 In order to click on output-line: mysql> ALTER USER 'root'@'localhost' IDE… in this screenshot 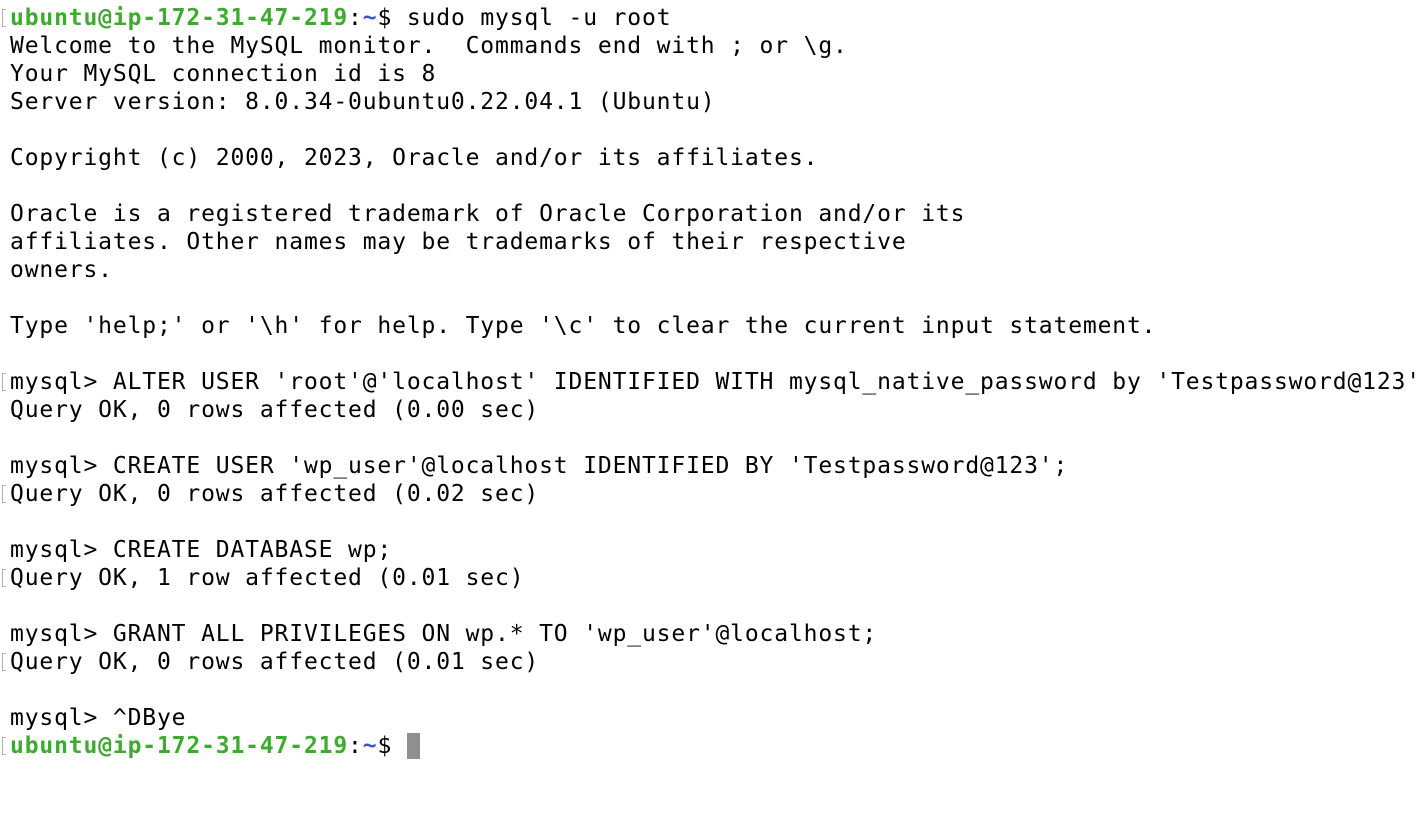, I will do `click(710, 382)`.